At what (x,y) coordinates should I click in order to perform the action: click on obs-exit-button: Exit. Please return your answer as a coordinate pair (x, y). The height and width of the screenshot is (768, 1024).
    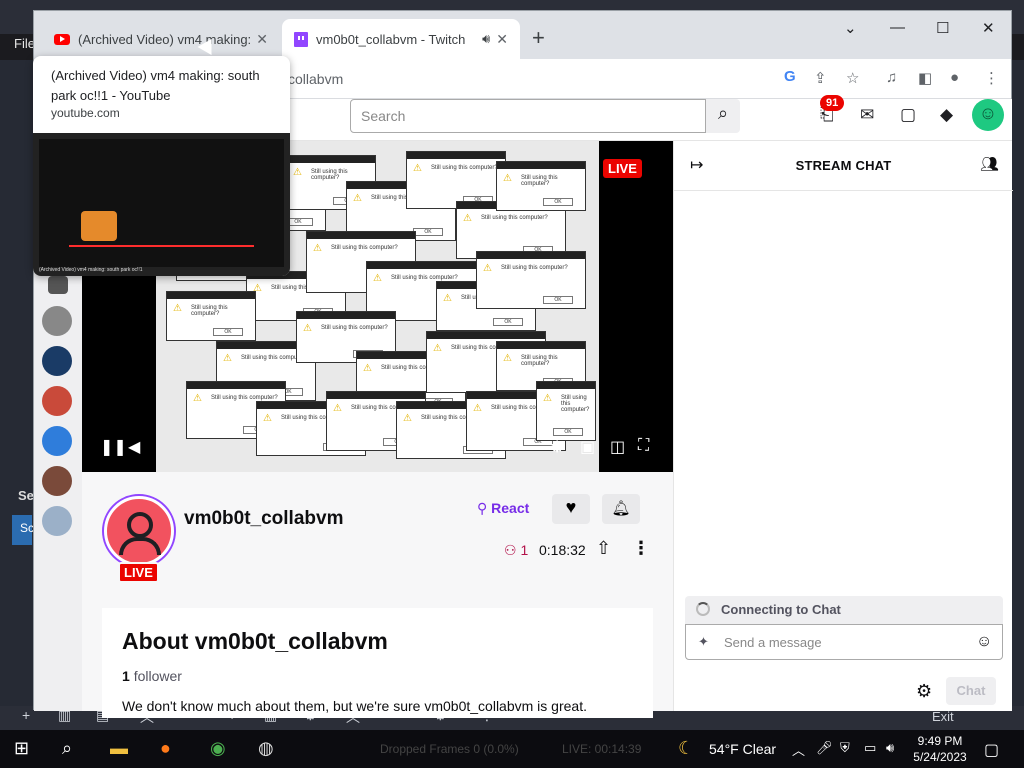
    Looking at the image, I should click on (943, 716).